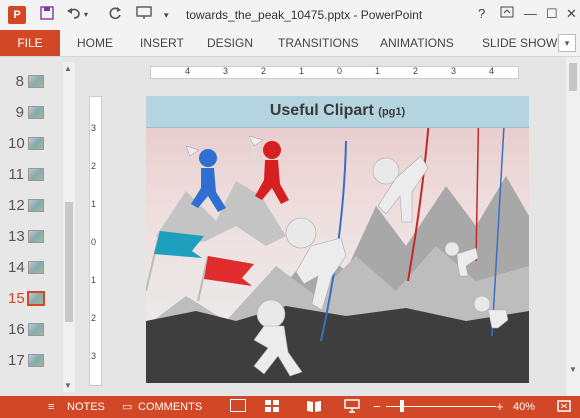 This screenshot has height=418, width=580. I want to click on vertical-ruler: 3 2 1 0 1 2 3, so click(95, 241).